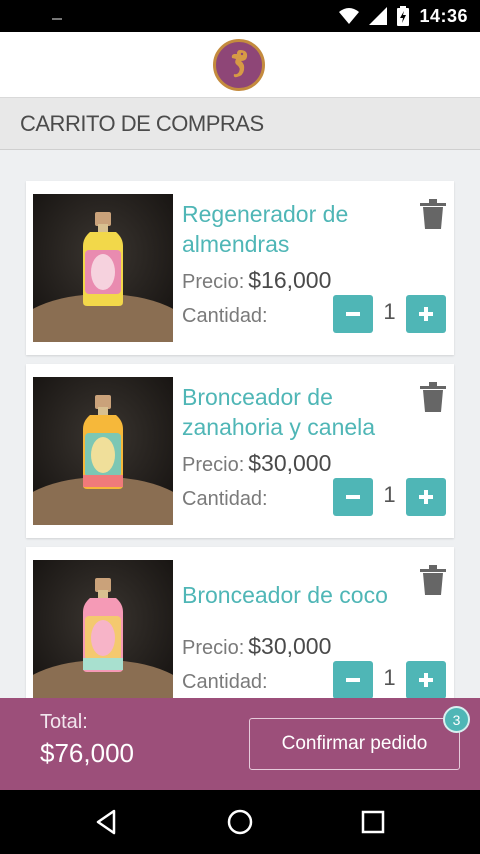  Describe the element at coordinates (265, 229) in the screenshot. I see `product-name: Regenerador de almendras` at that location.